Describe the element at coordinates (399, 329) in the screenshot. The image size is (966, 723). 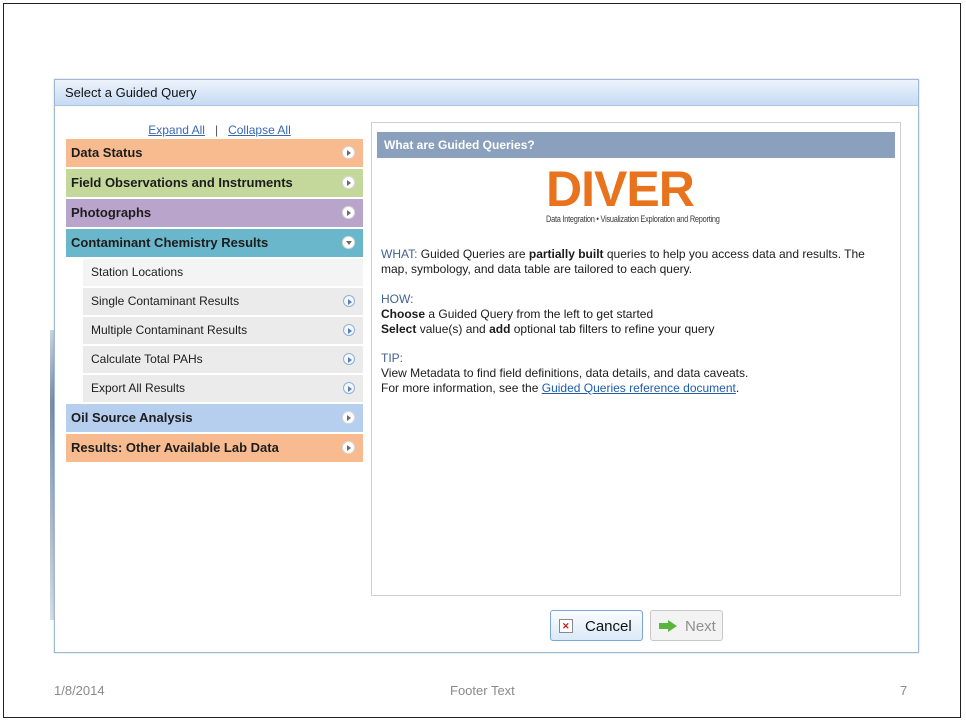
I see `how-select: Select` at that location.